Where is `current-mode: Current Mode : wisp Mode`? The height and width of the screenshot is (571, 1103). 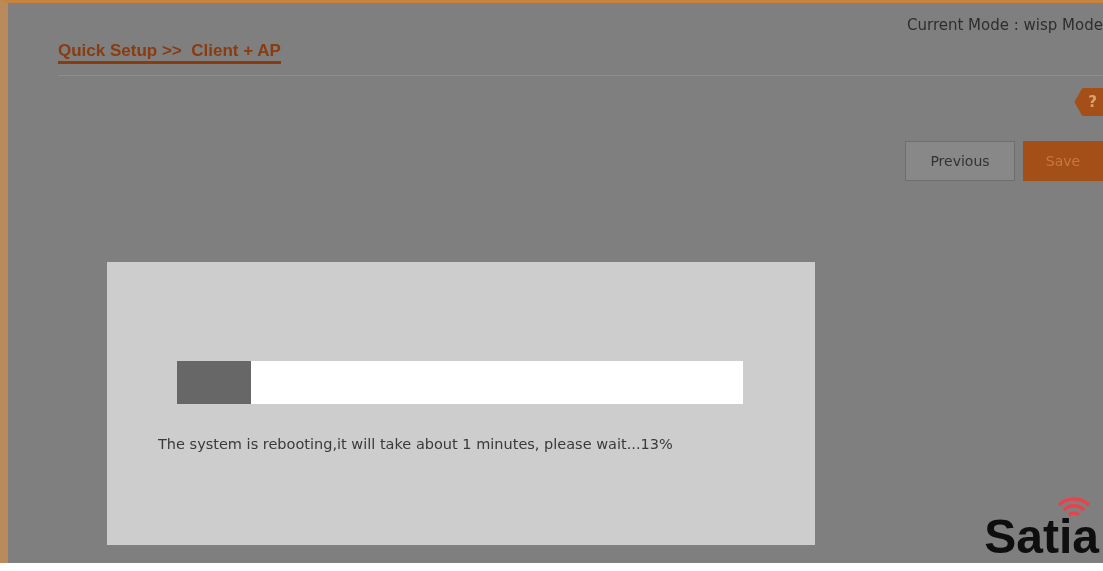 current-mode: Current Mode : wisp Mode is located at coordinates (1005, 25).